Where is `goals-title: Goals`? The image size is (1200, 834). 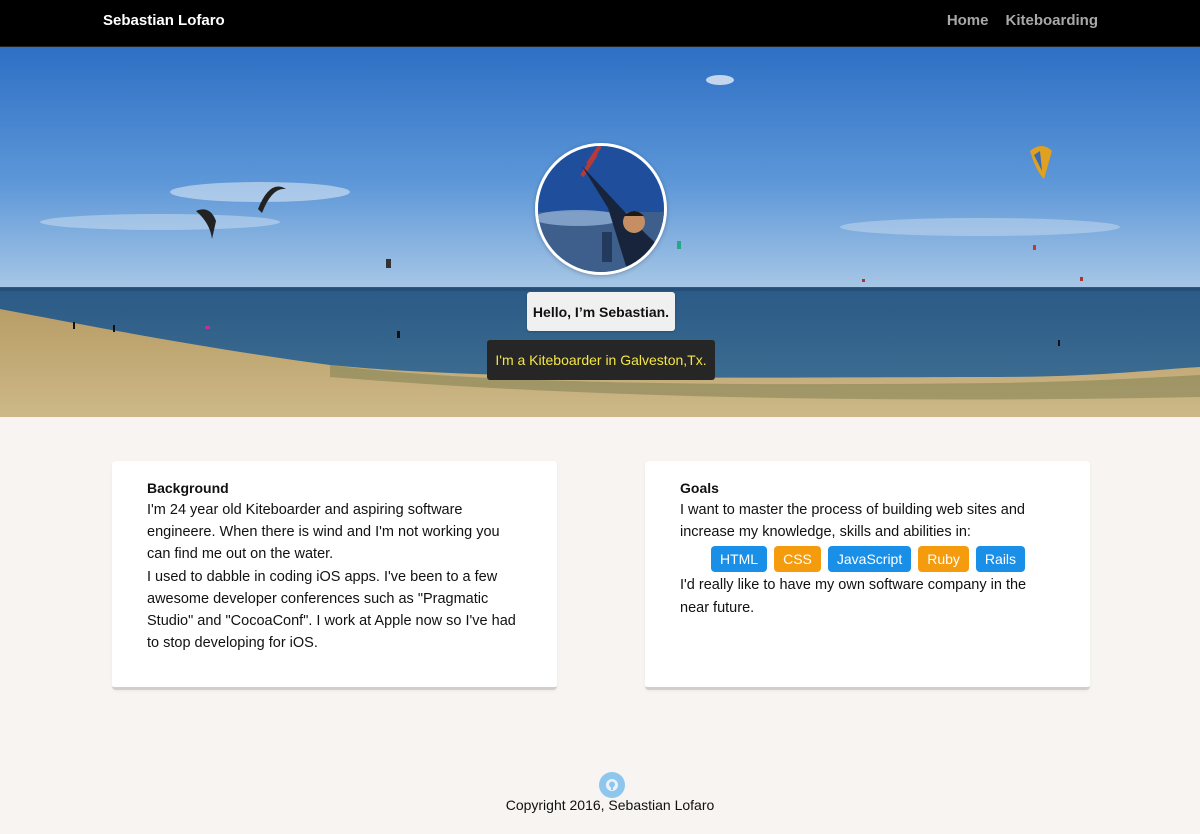
goals-title: Goals is located at coordinates (699, 488).